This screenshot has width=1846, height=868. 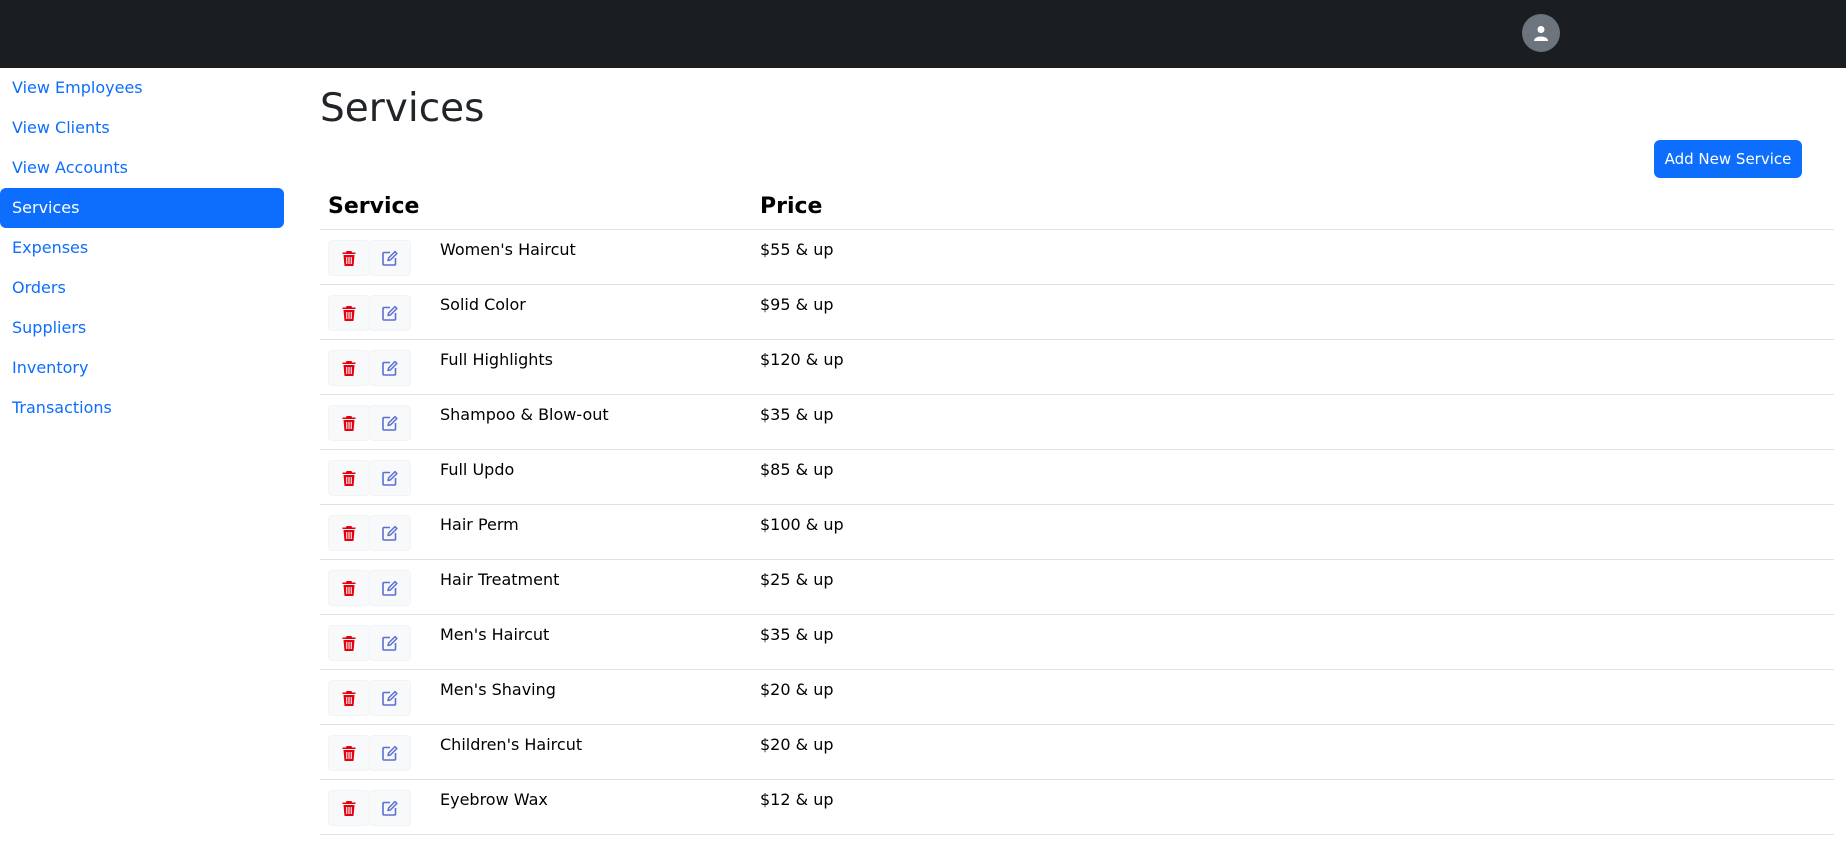 What do you see at coordinates (497, 359) in the screenshot?
I see `service-name: Full Highlights` at bounding box center [497, 359].